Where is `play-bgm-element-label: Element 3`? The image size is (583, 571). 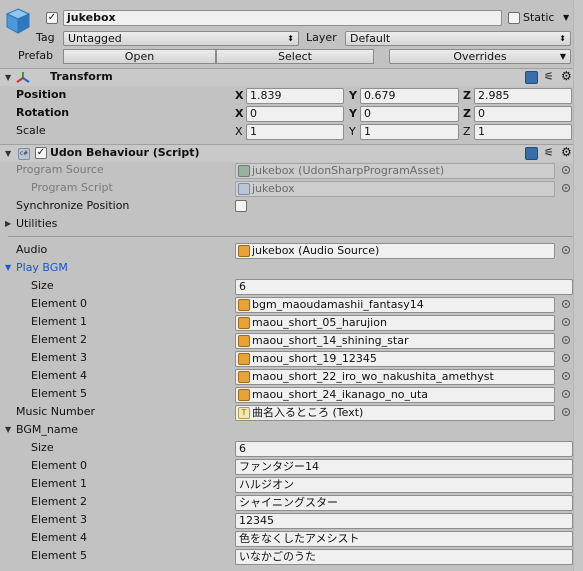 play-bgm-element-label: Element 3 is located at coordinates (59, 357).